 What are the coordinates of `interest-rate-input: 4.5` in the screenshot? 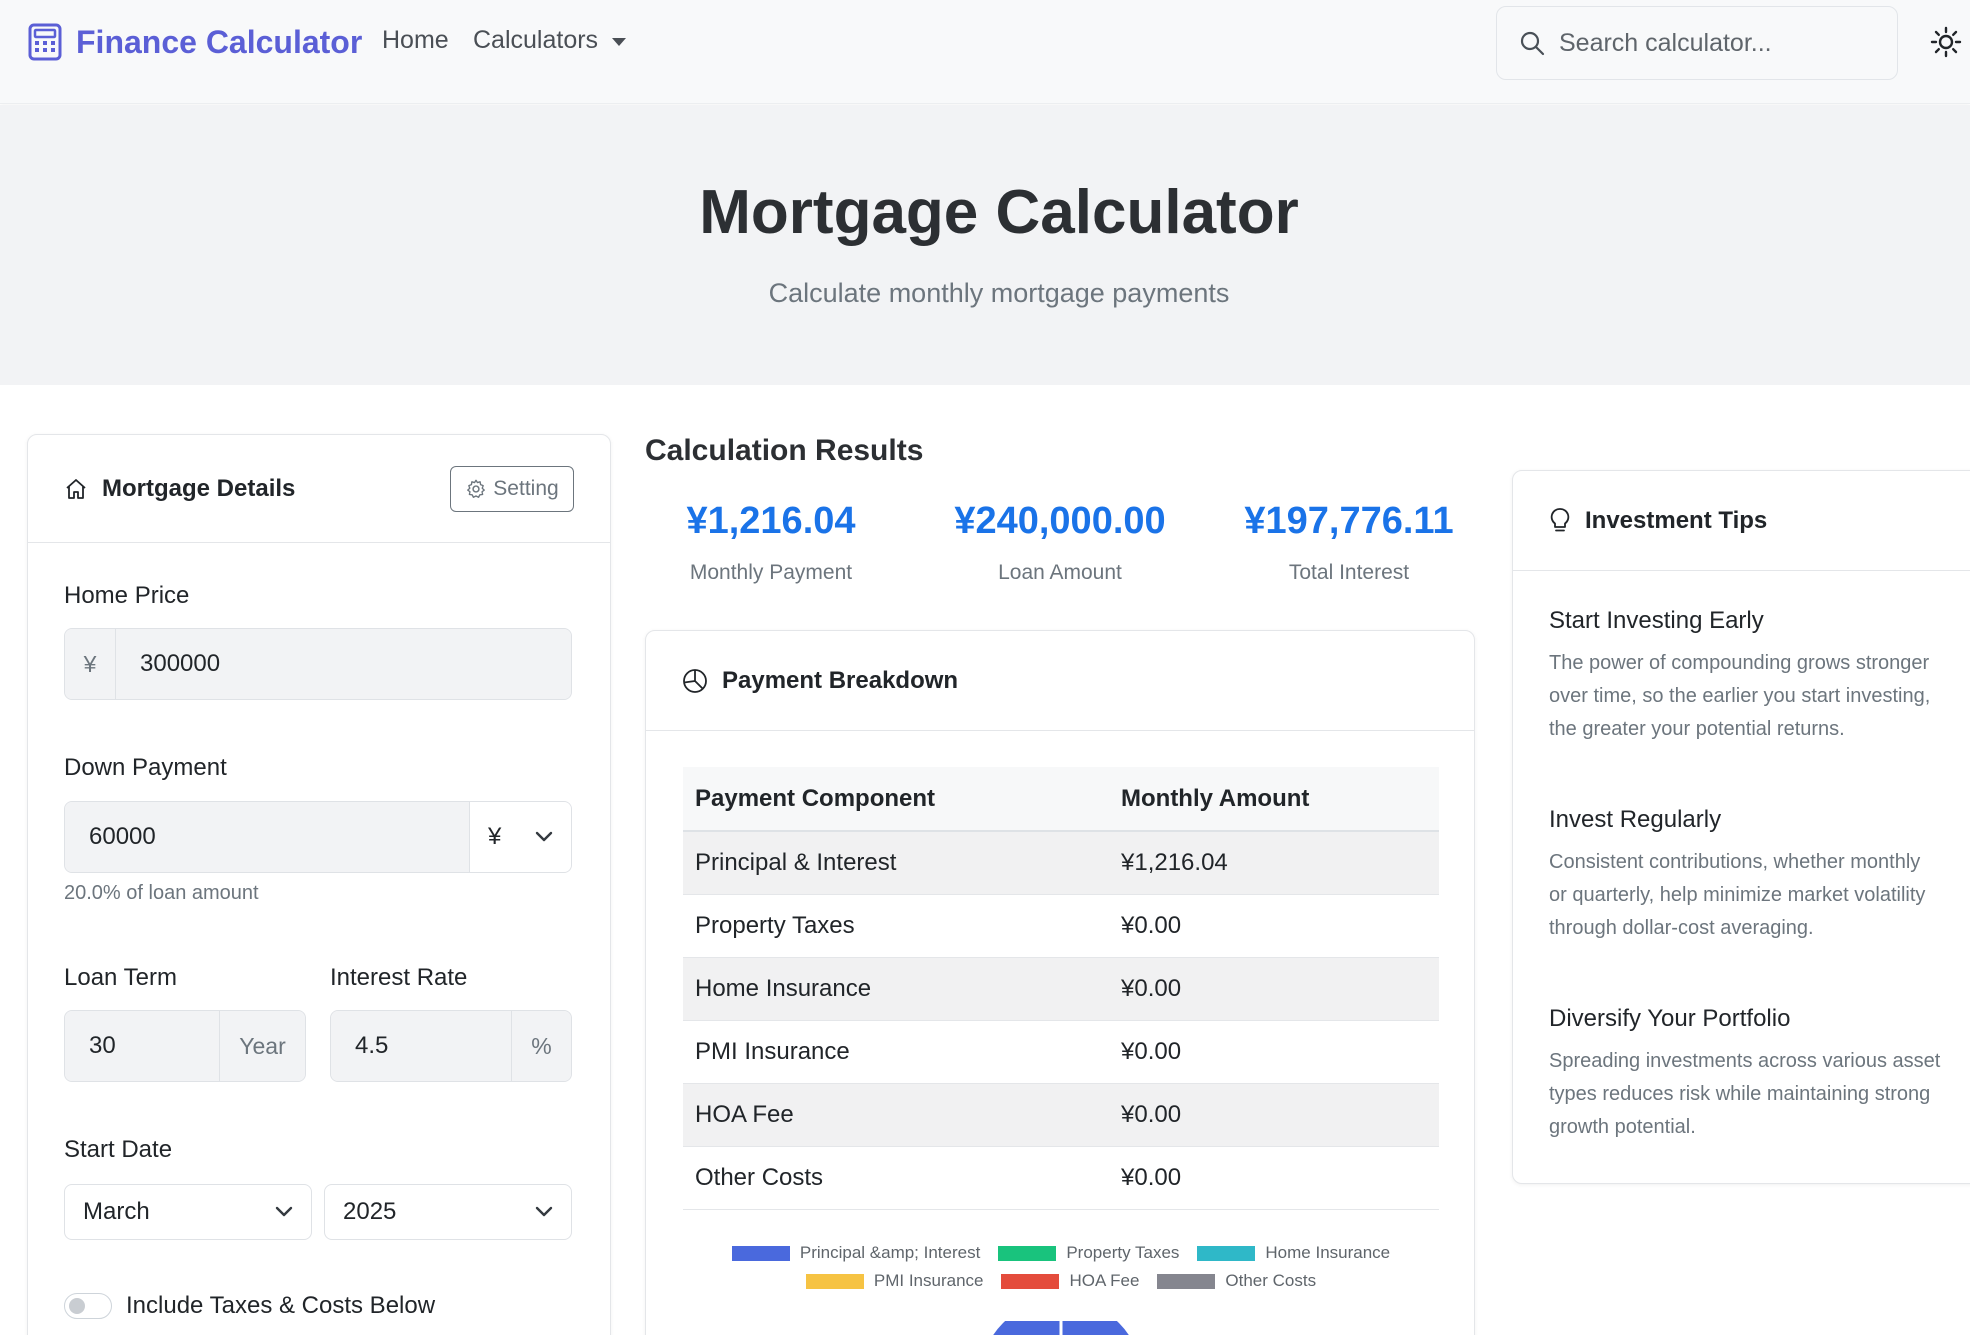 It's located at (421, 1046).